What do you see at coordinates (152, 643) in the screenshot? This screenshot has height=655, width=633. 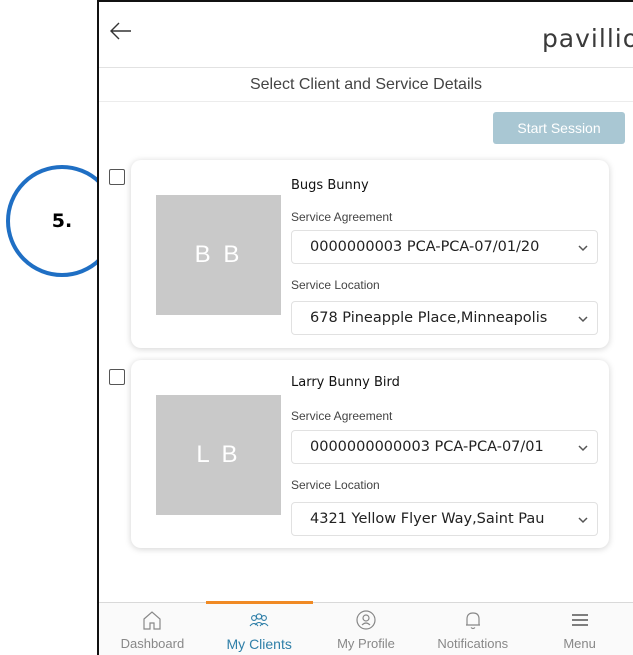 I see `nav-label: Dashboard` at bounding box center [152, 643].